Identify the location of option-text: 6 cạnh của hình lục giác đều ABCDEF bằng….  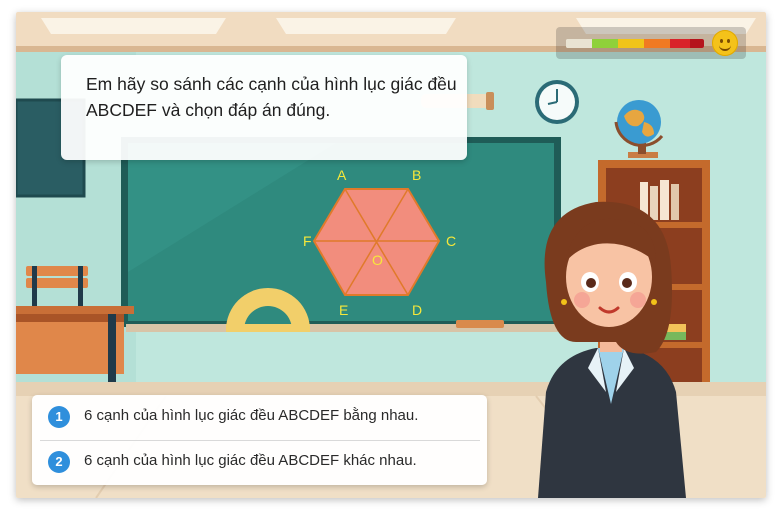
(251, 415).